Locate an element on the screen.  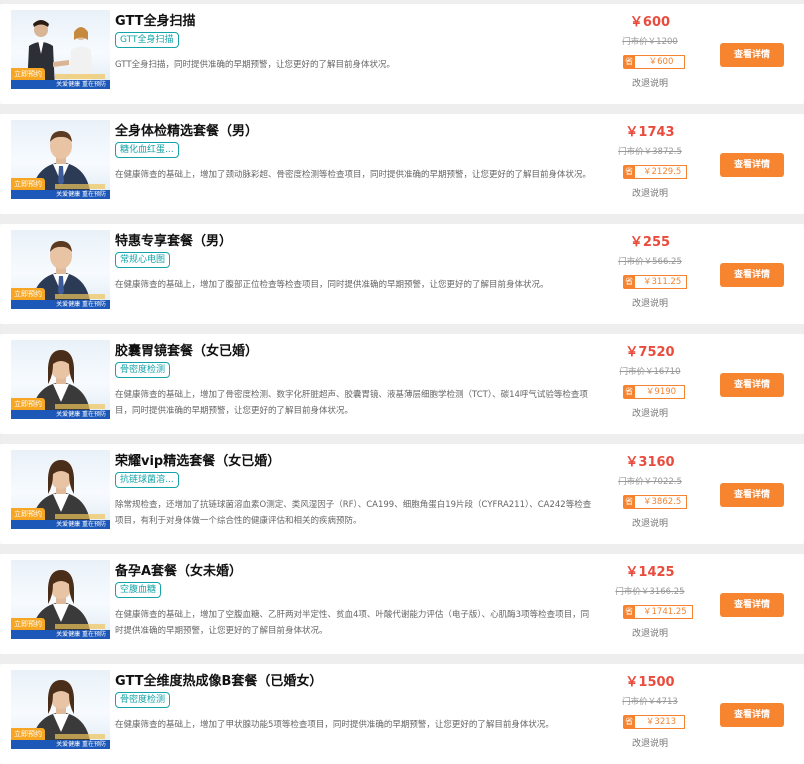
package-title: 胶囊胃镜套餐（女已婚） is located at coordinates (186, 349).